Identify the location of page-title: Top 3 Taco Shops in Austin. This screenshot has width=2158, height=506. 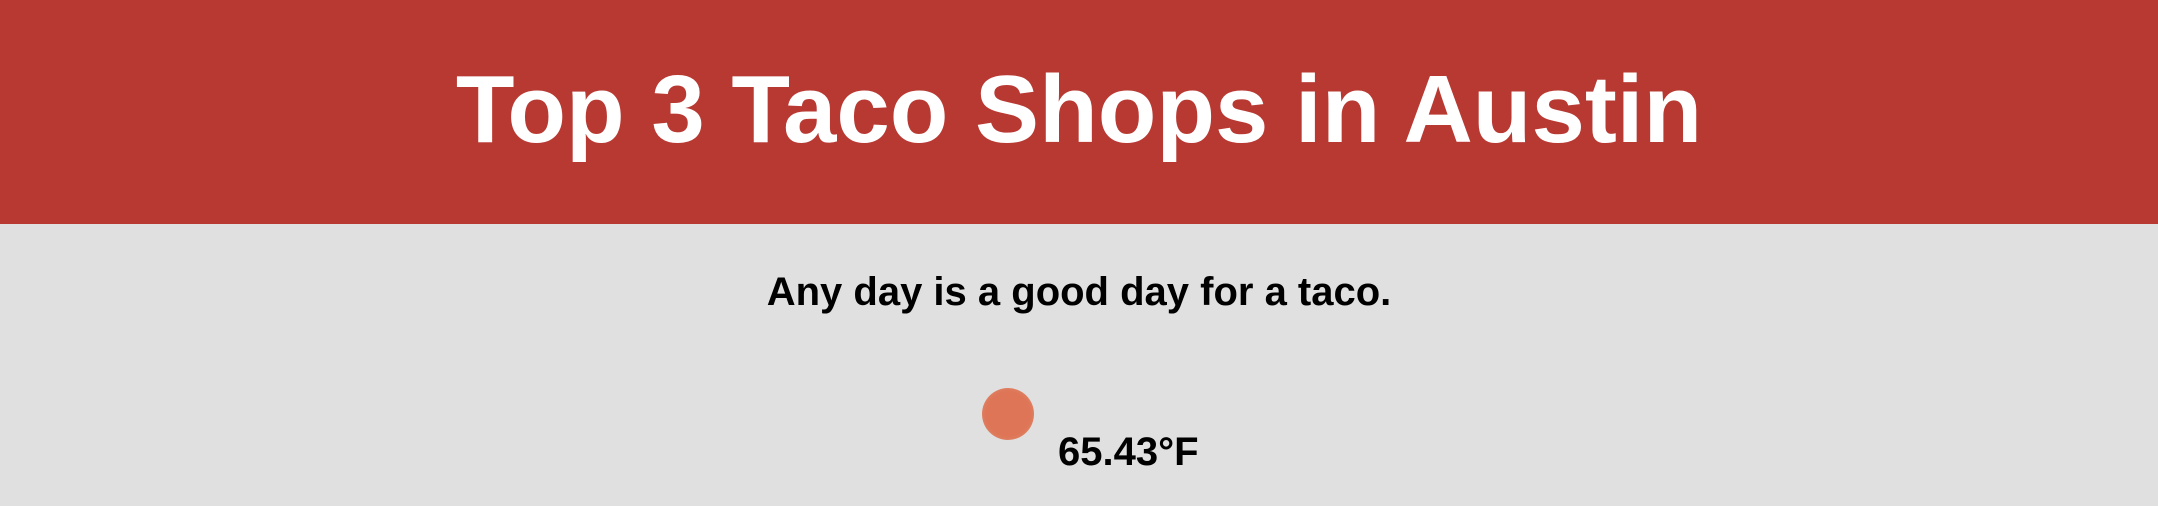
(1079, 109).